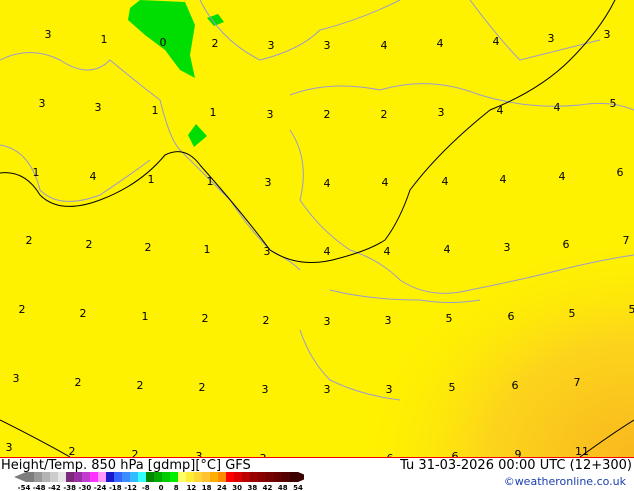 This screenshot has width=634, height=491. What do you see at coordinates (20, 477) in the screenshot?
I see `colorbar-arrow-left` at bounding box center [20, 477].